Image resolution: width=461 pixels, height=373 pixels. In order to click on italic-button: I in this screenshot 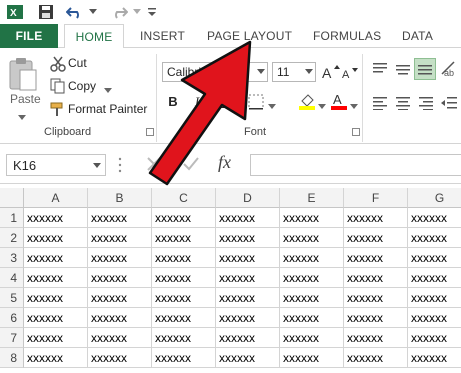, I will do `click(197, 102)`.